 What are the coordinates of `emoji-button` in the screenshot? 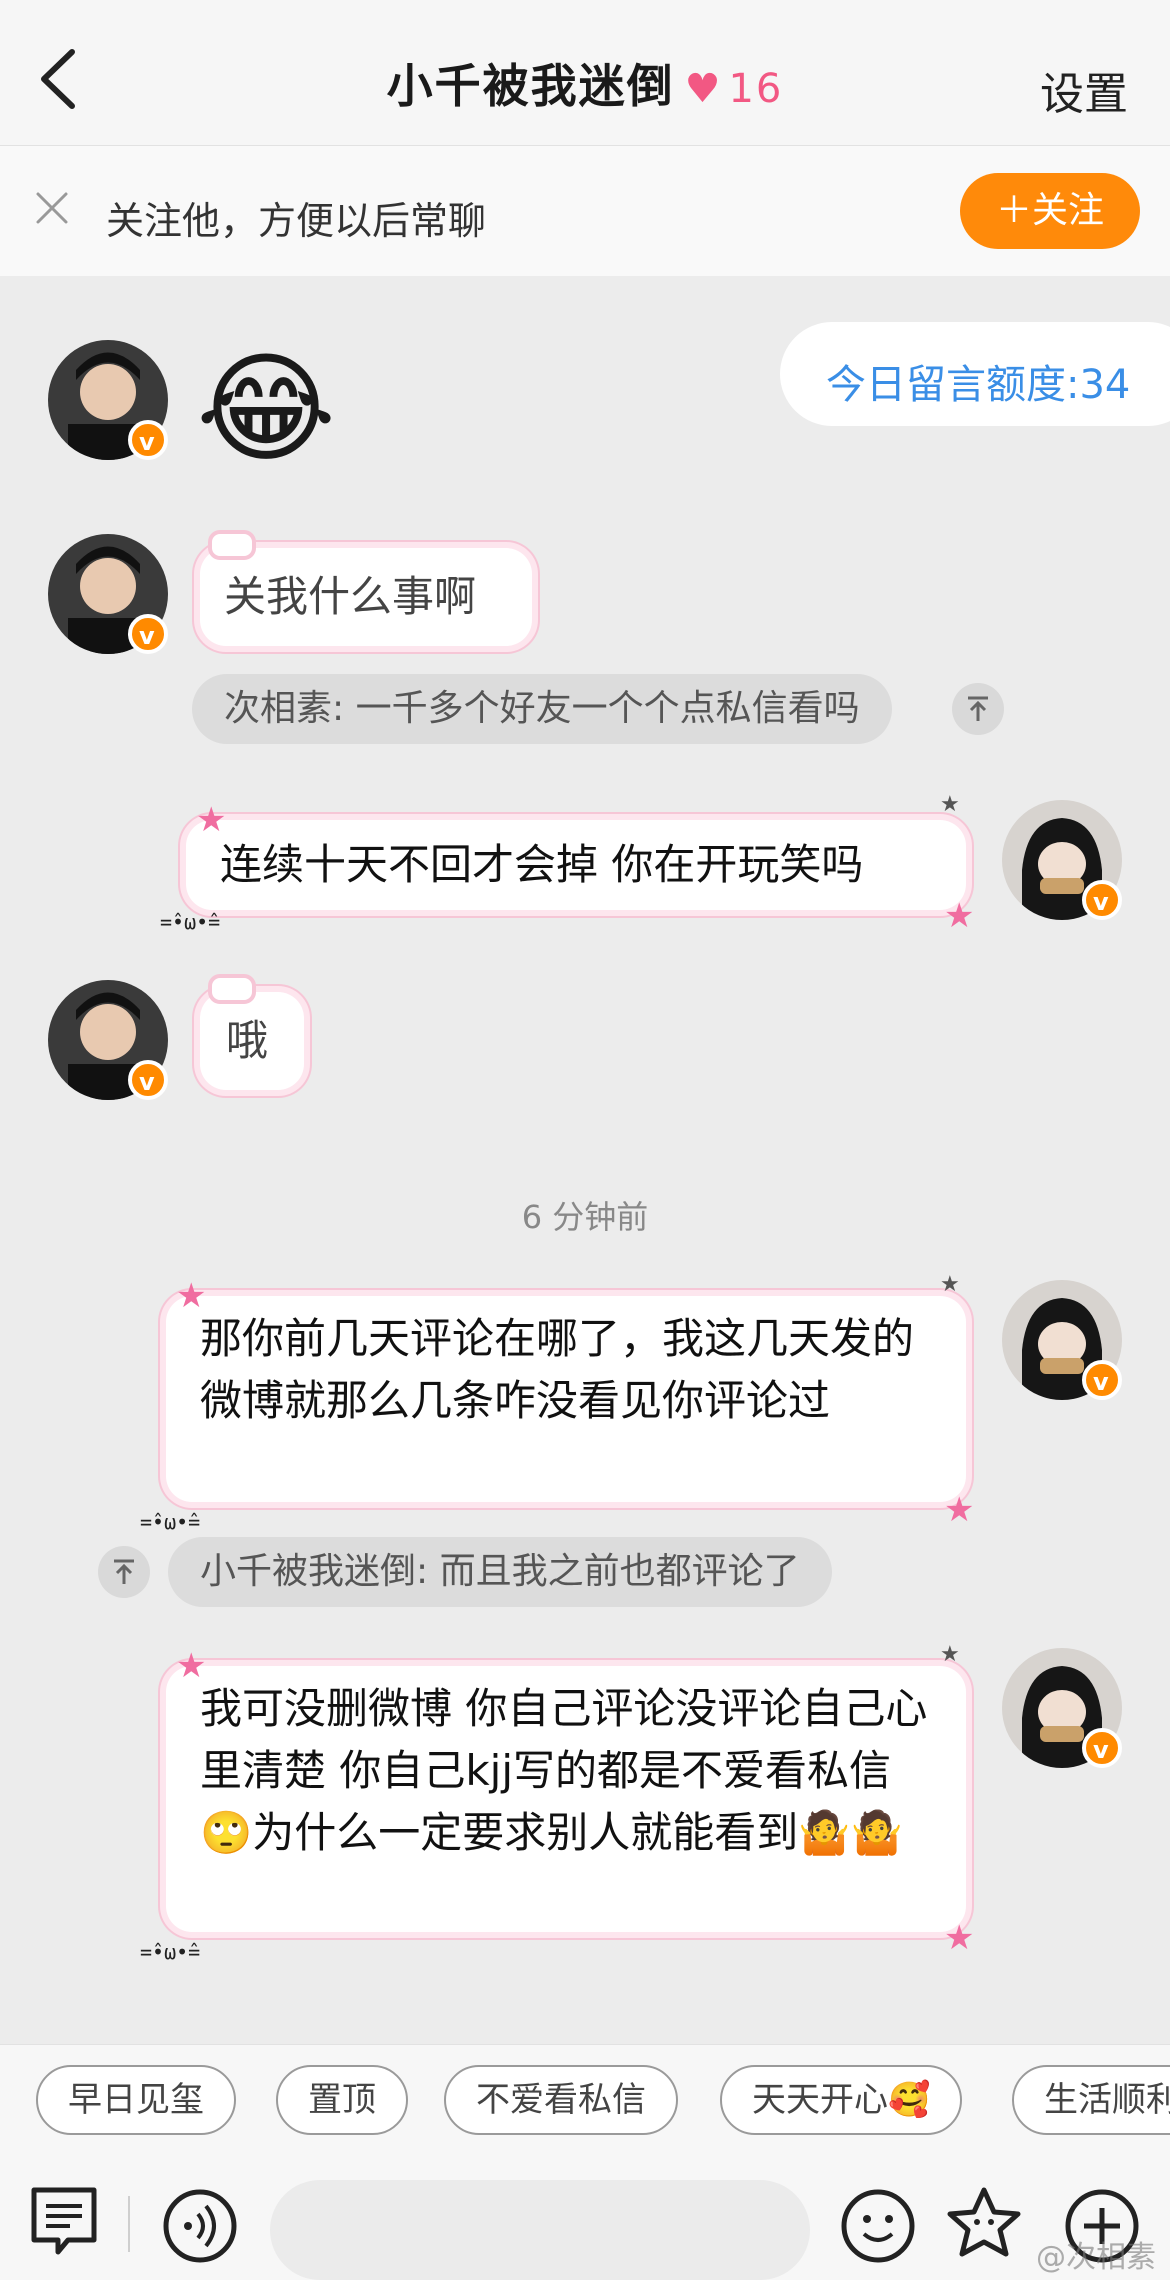 It's located at (878, 2226).